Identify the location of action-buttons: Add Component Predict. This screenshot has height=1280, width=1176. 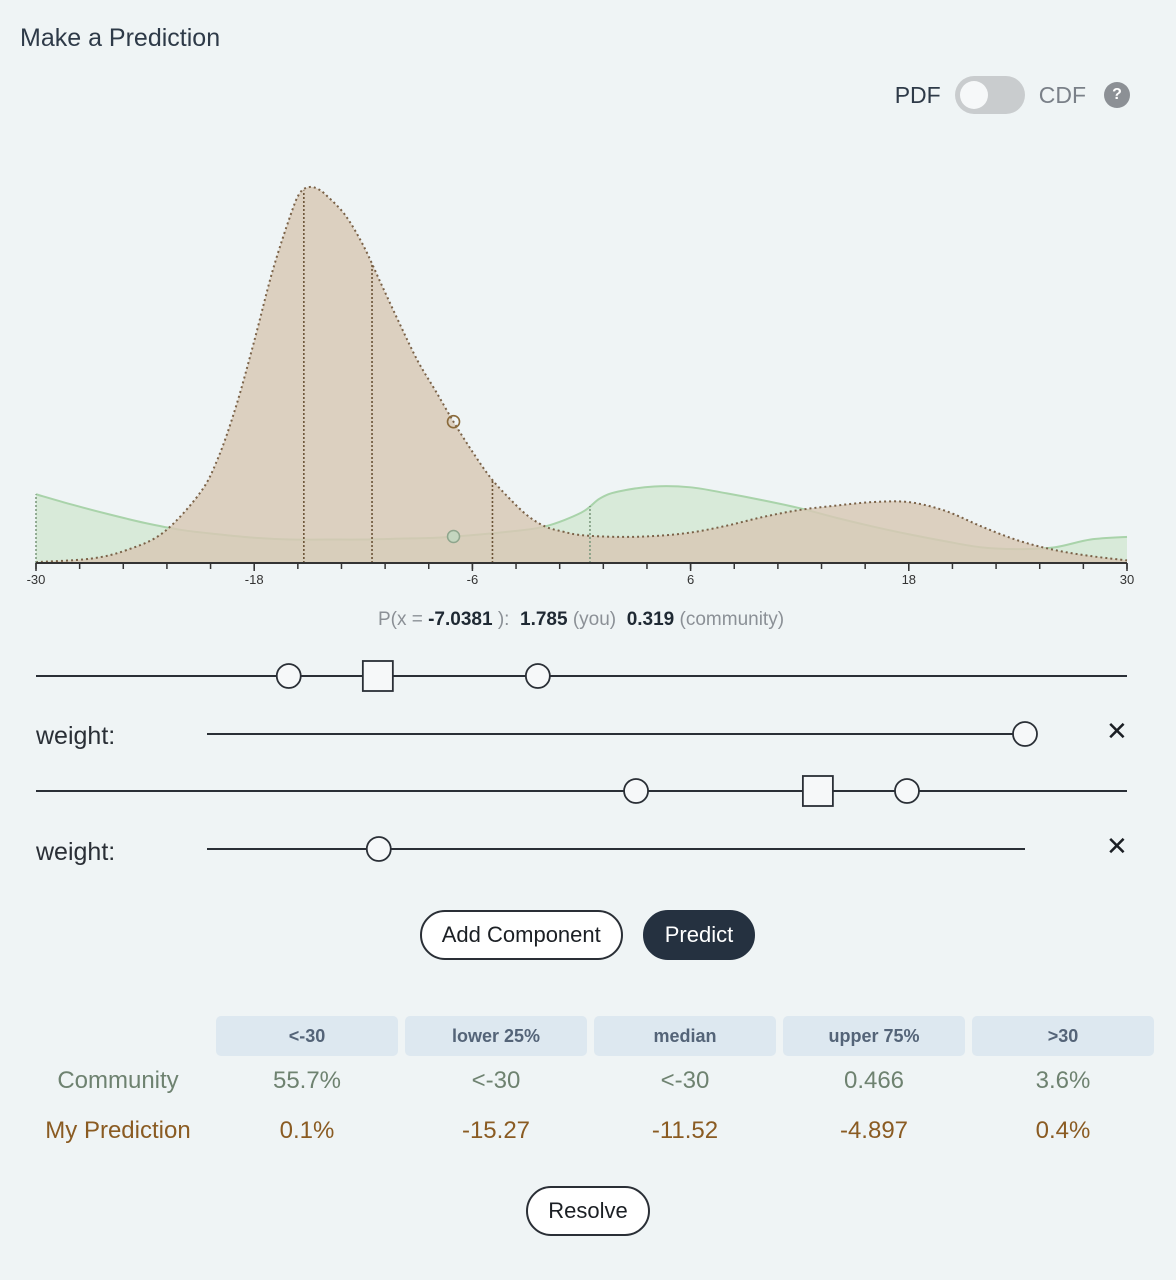
(588, 935).